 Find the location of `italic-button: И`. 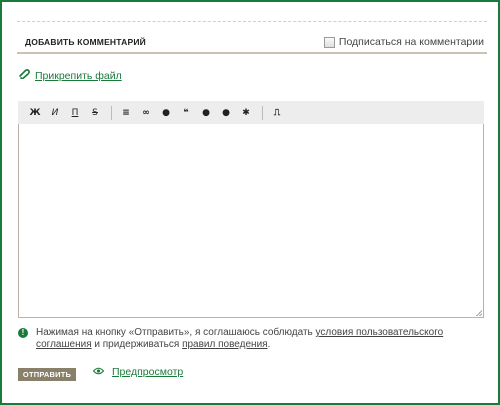

italic-button: И is located at coordinates (55, 113).